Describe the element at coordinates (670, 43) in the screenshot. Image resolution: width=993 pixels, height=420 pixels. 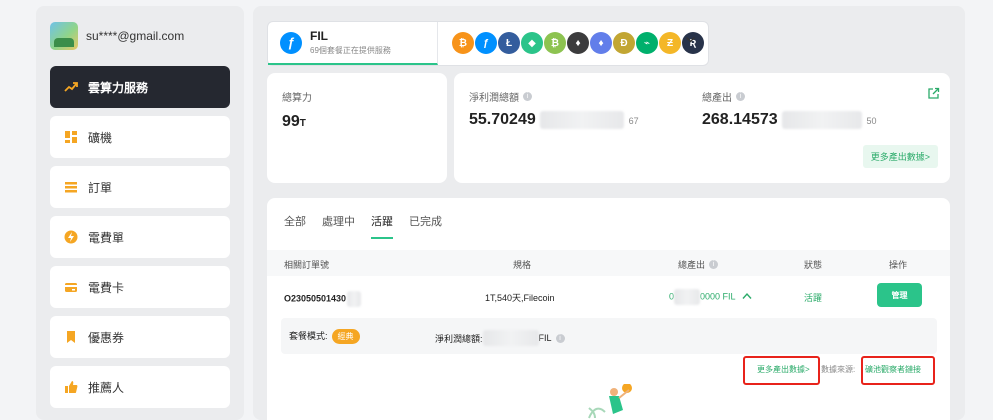
I see `zcash-coin-icon: Ƶ` at that location.